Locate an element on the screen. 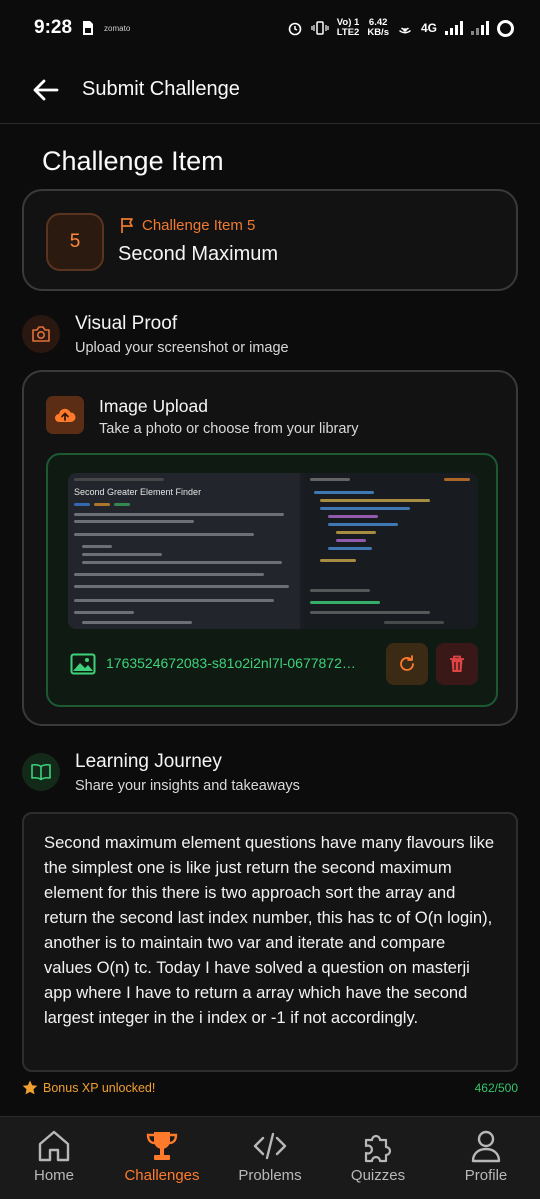  bonus-xp-indicator: Bonus XP unlocked! is located at coordinates (88, 1087).